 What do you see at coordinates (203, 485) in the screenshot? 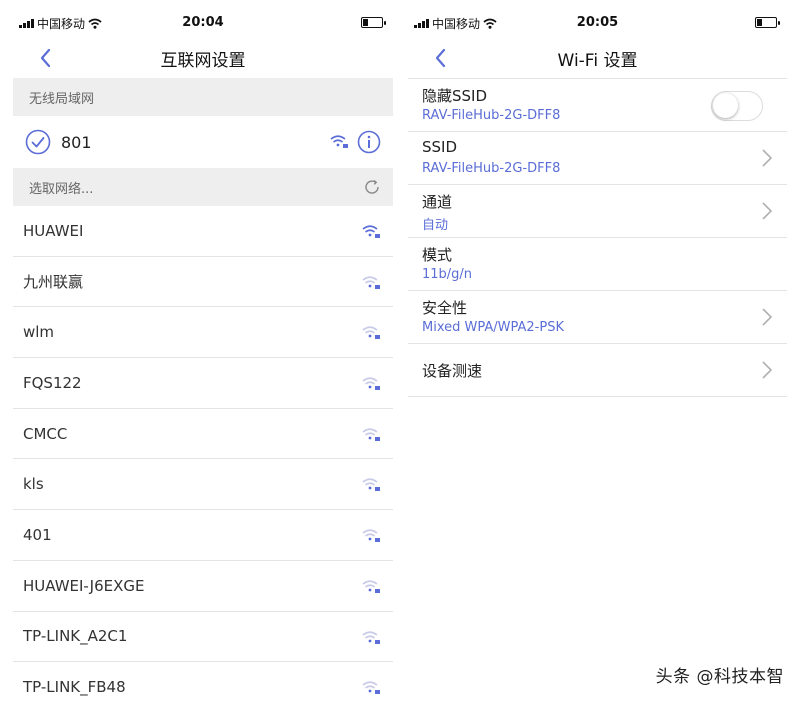
I see `network-row: kls` at bounding box center [203, 485].